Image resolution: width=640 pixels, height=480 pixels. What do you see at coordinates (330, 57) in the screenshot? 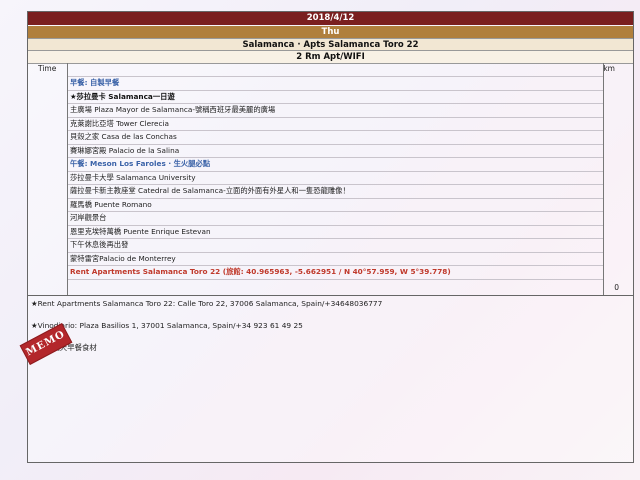
I see `room-header: 2 Rm Apt/WIFI` at bounding box center [330, 57].